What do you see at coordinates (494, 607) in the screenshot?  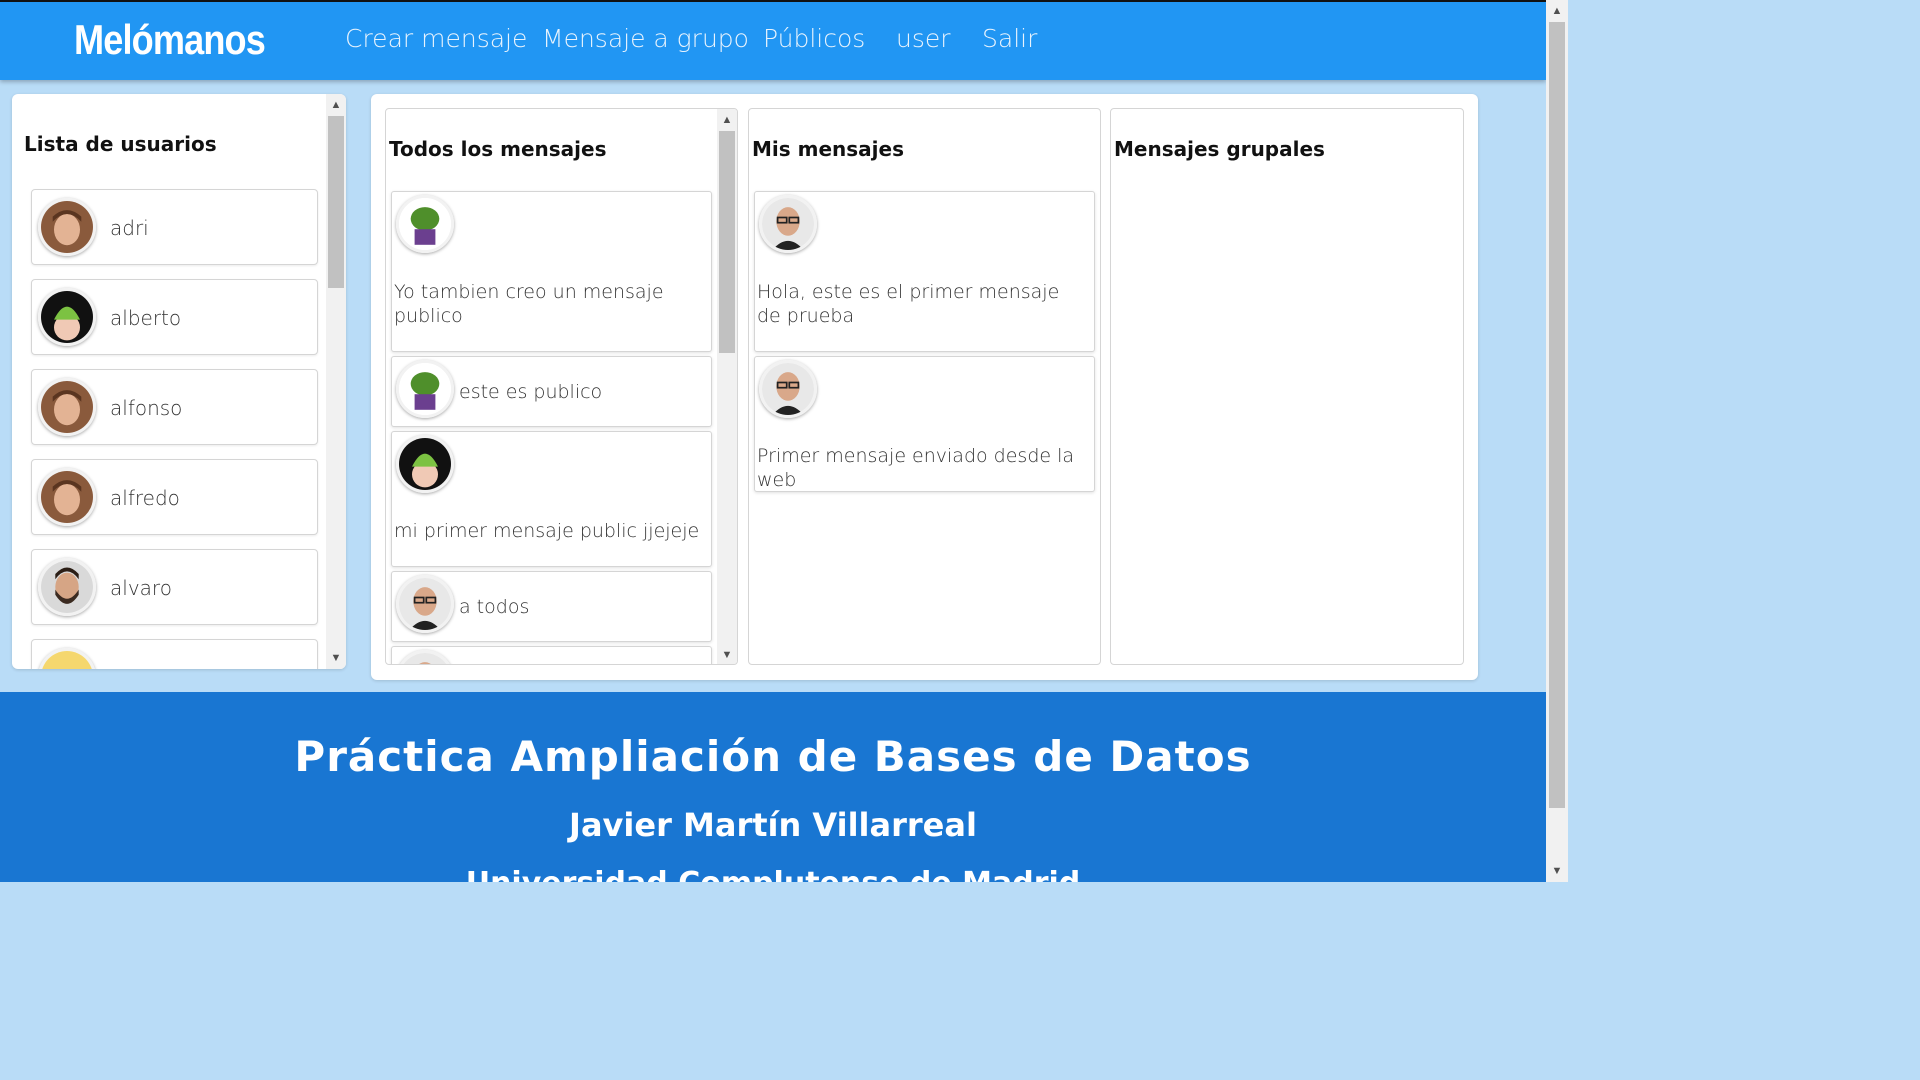 I see `message-text: a todos` at bounding box center [494, 607].